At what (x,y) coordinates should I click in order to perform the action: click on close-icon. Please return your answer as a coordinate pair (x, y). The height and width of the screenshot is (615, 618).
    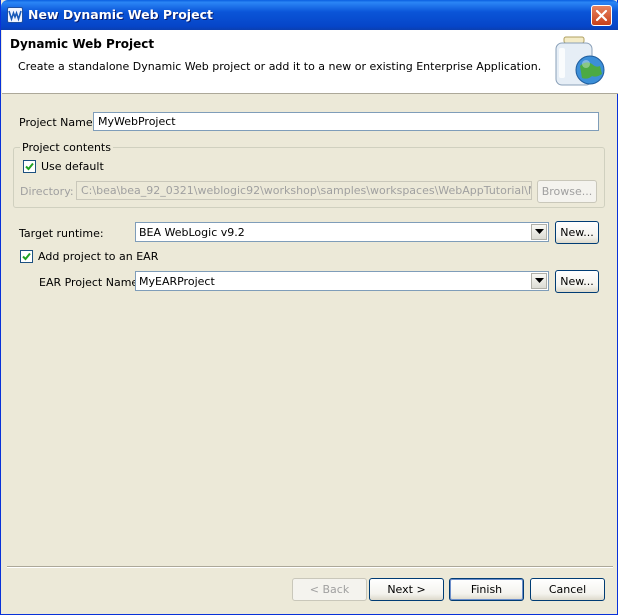
    Looking at the image, I should click on (601, 15).